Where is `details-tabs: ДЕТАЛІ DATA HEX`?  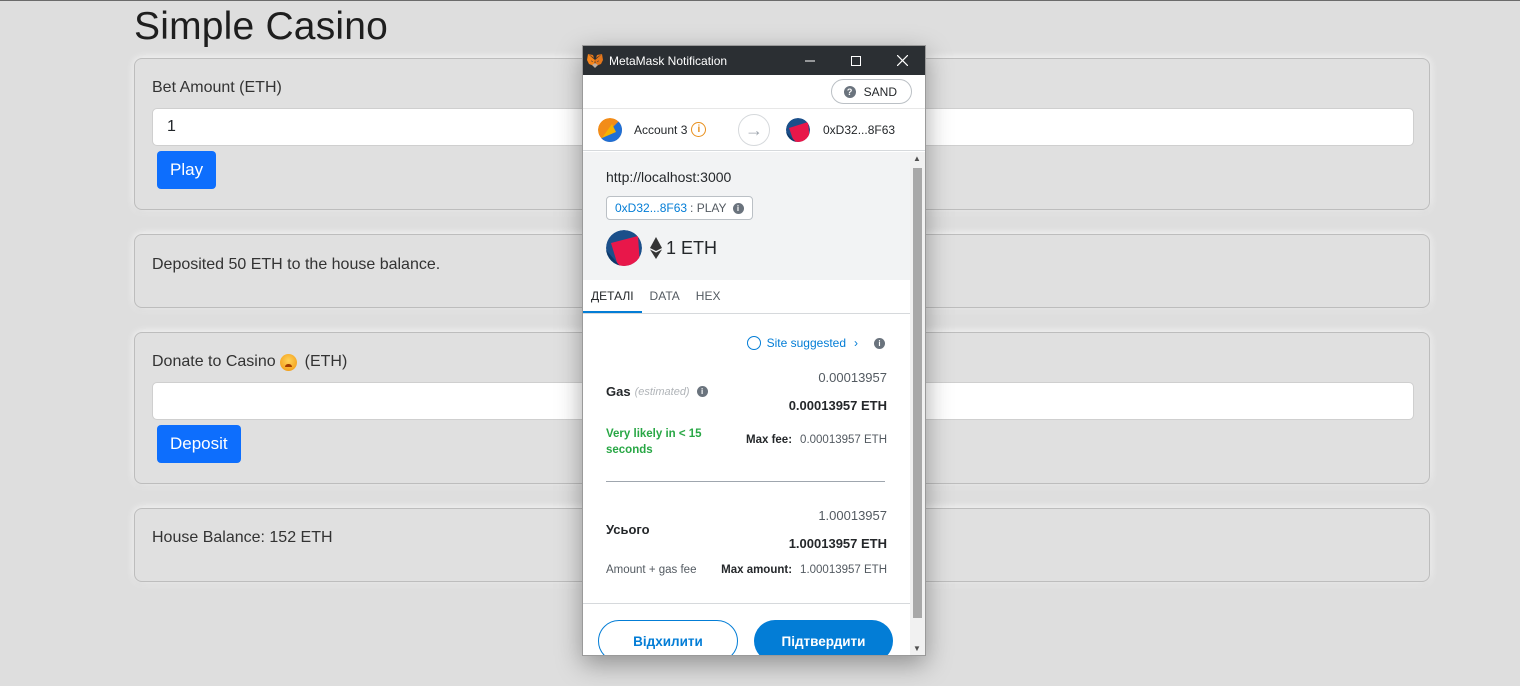
details-tabs: ДЕТАЛІ DATA HEX is located at coordinates (747, 297).